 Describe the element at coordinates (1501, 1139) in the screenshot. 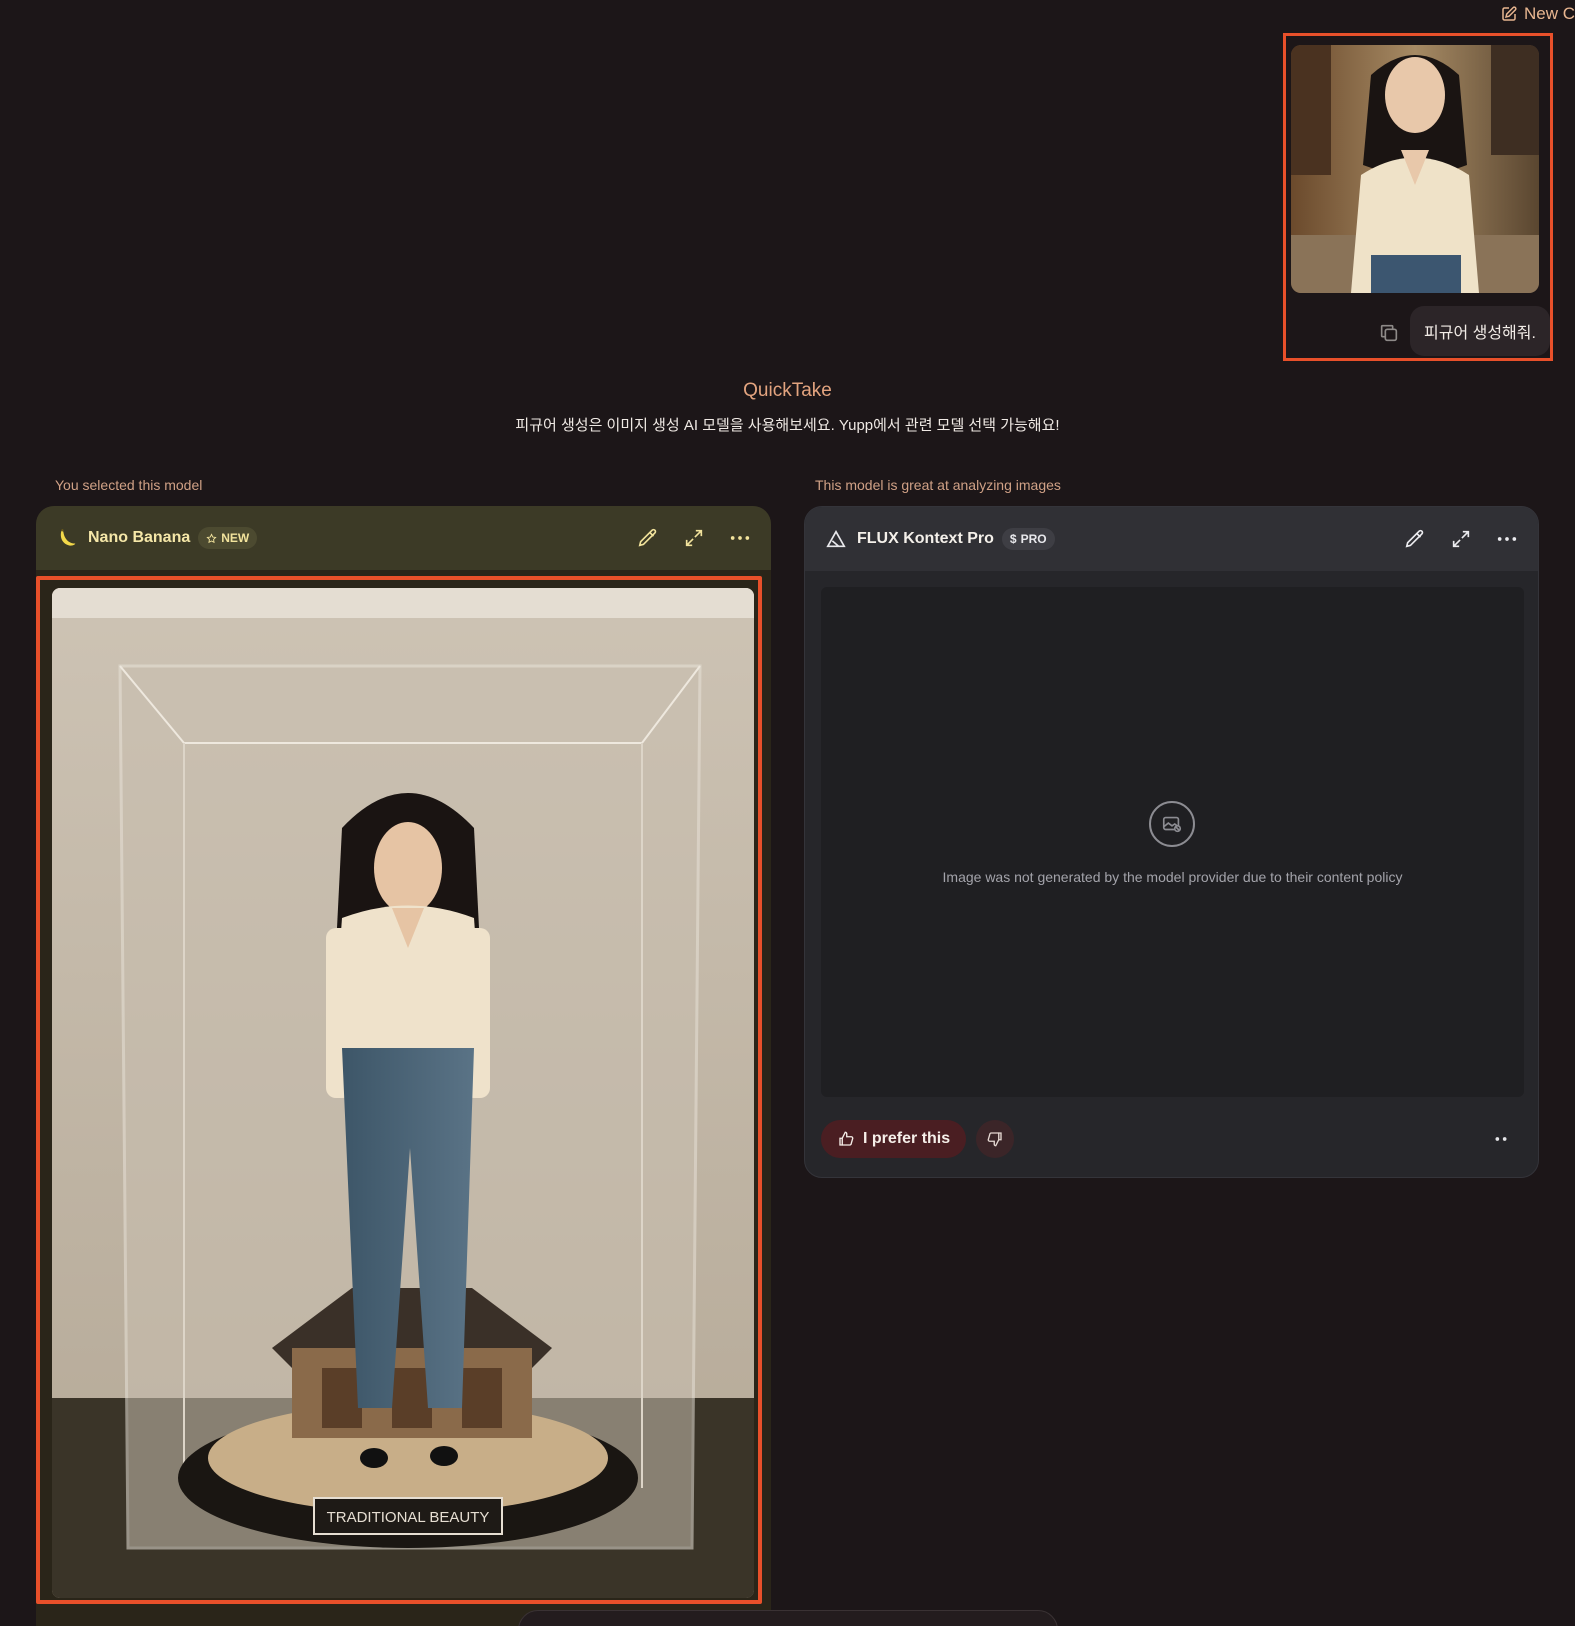

I see `footer-more-icon` at that location.